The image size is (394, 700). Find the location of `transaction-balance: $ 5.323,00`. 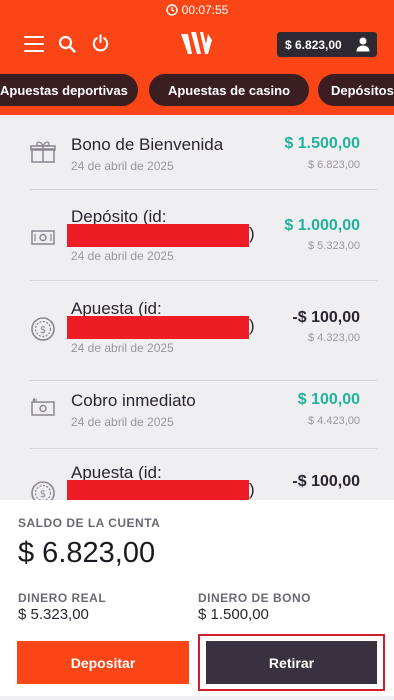

transaction-balance: $ 5.323,00 is located at coordinates (334, 246).